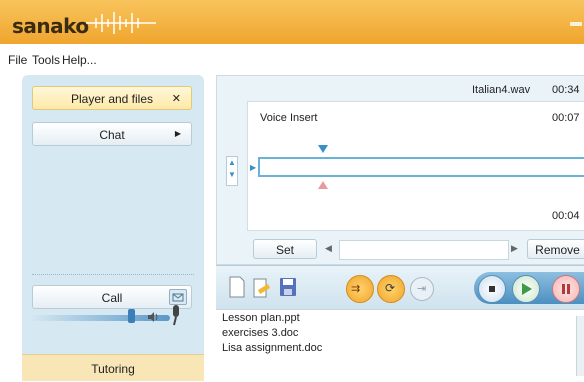 The height and width of the screenshot is (382, 584). Describe the element at coordinates (262, 287) in the screenshot. I see `open-folder-icon` at that location.